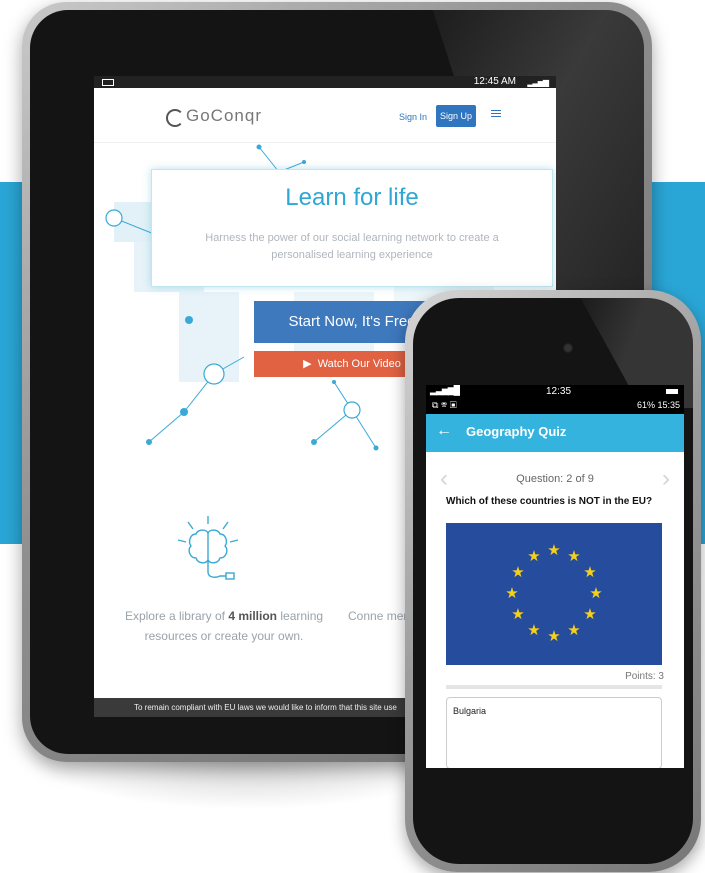  What do you see at coordinates (359, 364) in the screenshot?
I see `watch-video-label: Watch Our Video` at bounding box center [359, 364].